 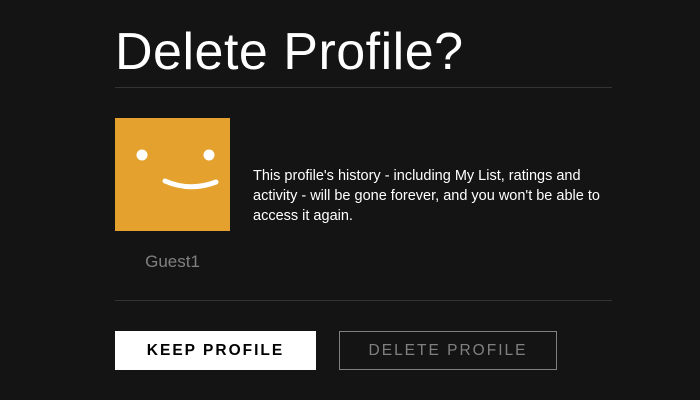 What do you see at coordinates (177, 169) in the screenshot?
I see `smiley-face-icon` at bounding box center [177, 169].